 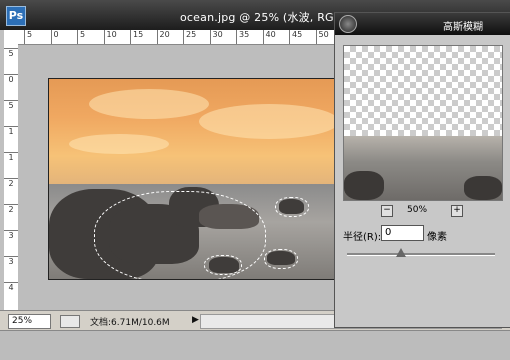 I want to click on dialog-titlebar: 高斯模糊, so click(x=422, y=24).